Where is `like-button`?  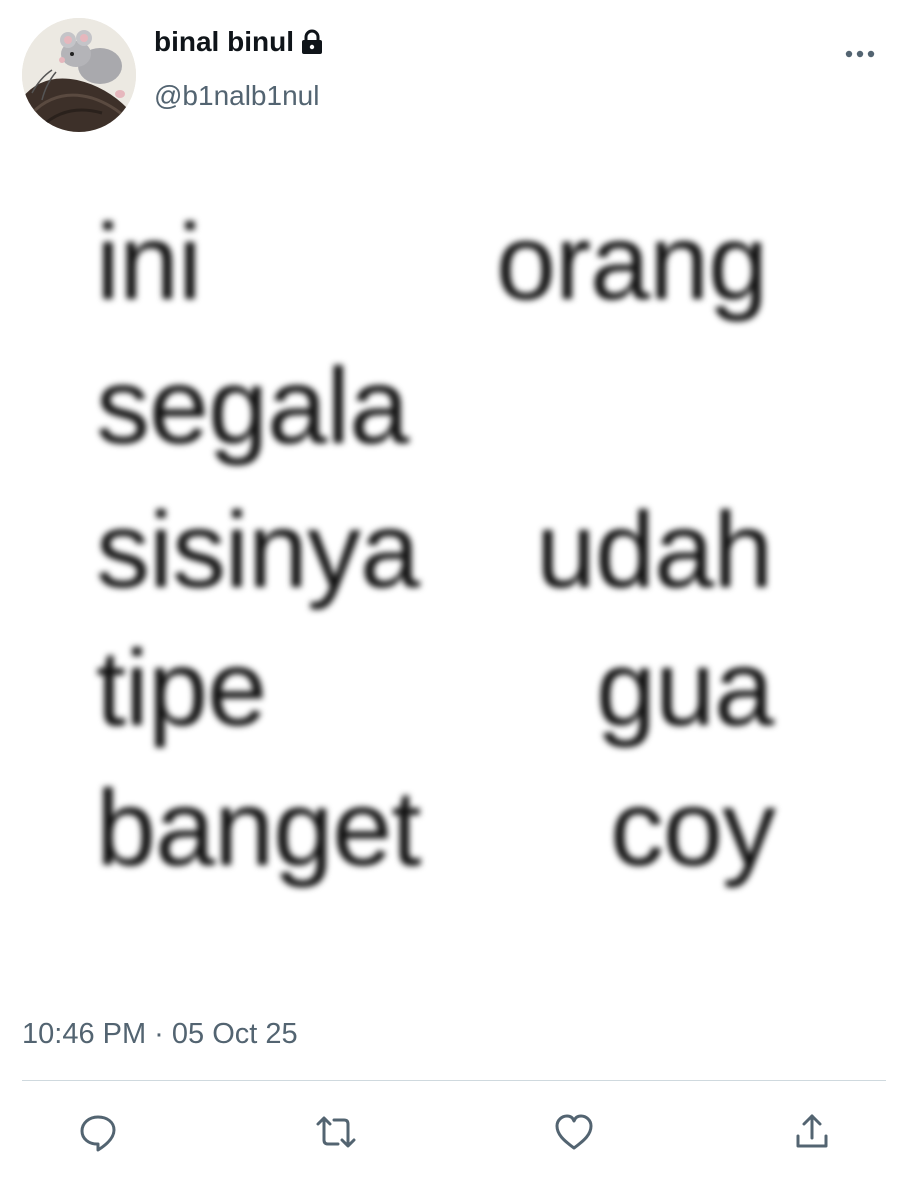
like-button is located at coordinates (574, 1132).